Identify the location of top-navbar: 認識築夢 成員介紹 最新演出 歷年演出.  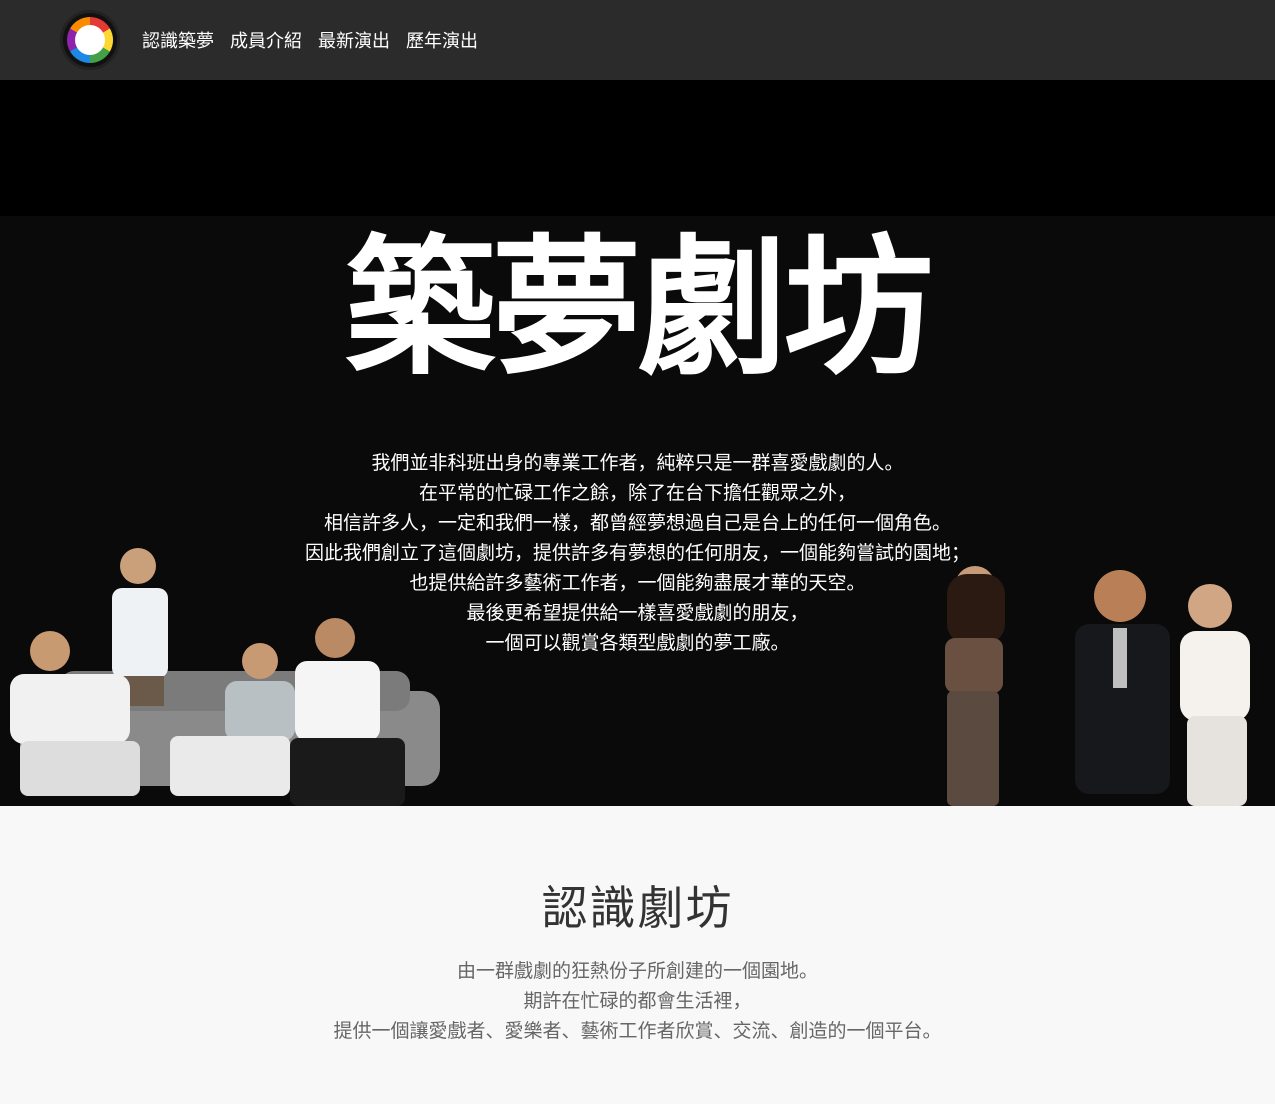
(637, 40).